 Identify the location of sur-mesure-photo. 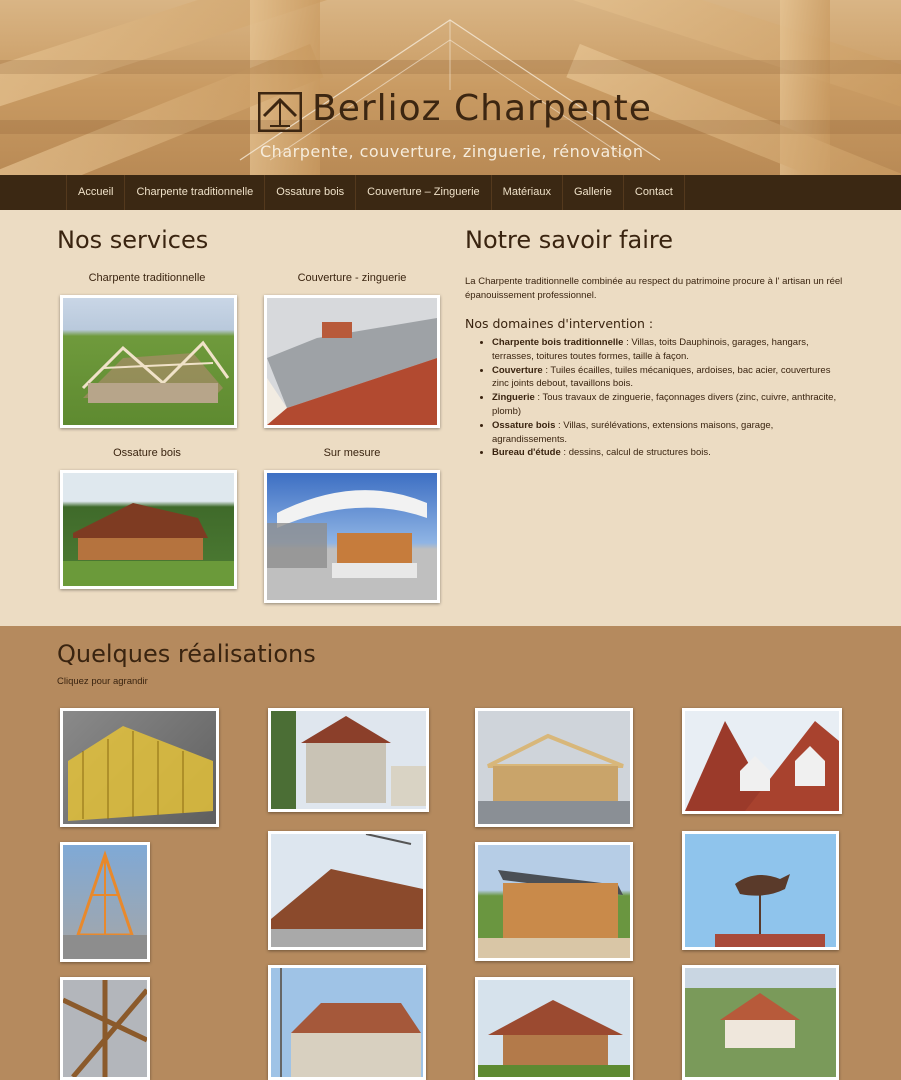
(352, 536).